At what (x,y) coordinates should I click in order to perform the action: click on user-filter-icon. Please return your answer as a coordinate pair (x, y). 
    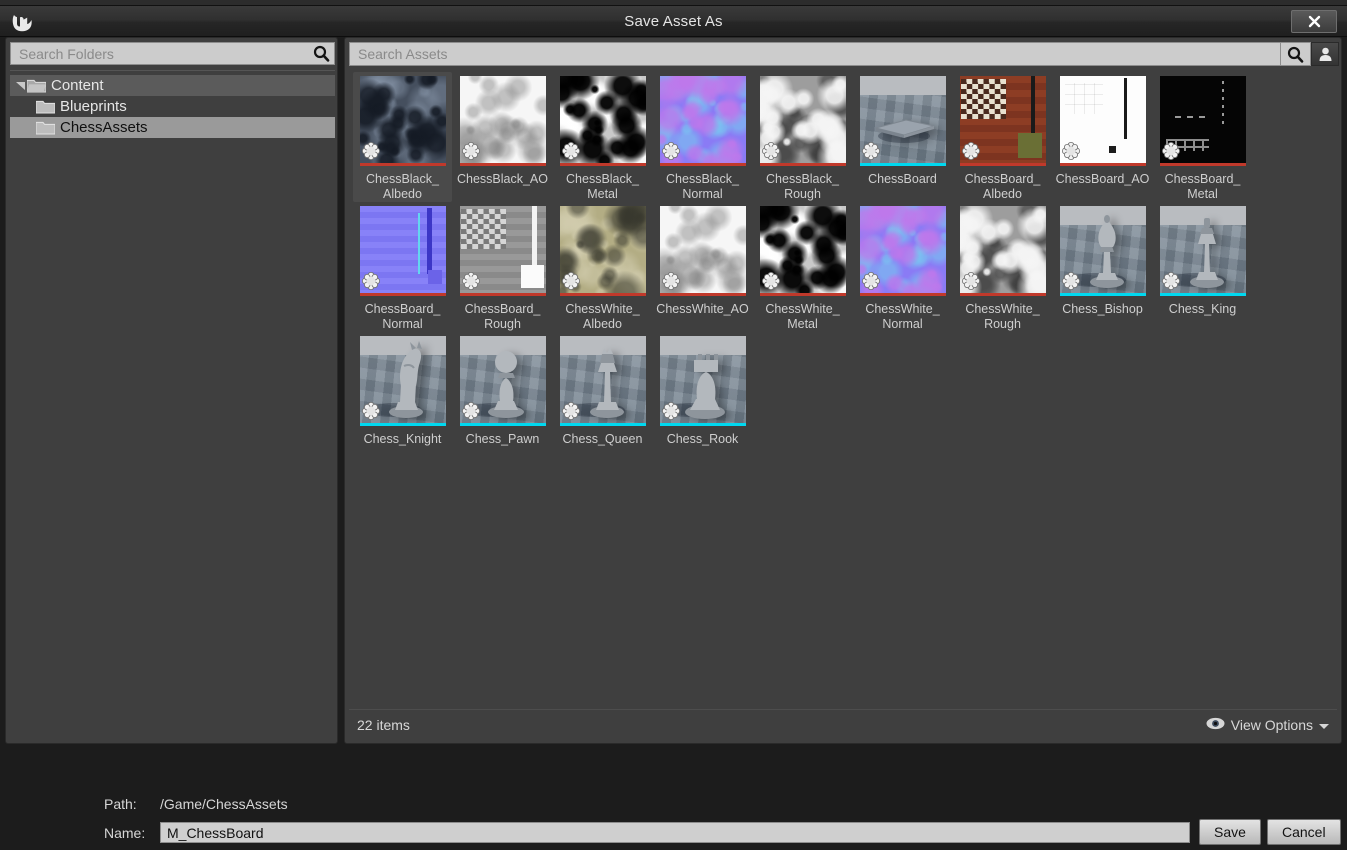
    Looking at the image, I should click on (1325, 54).